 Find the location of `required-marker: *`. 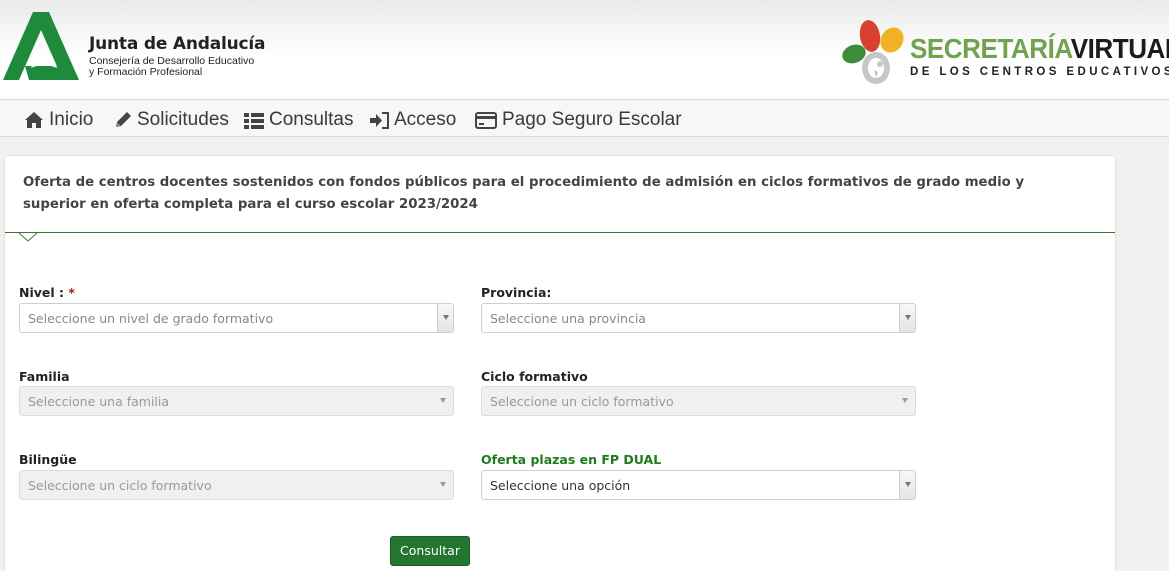

required-marker: * is located at coordinates (71, 292).